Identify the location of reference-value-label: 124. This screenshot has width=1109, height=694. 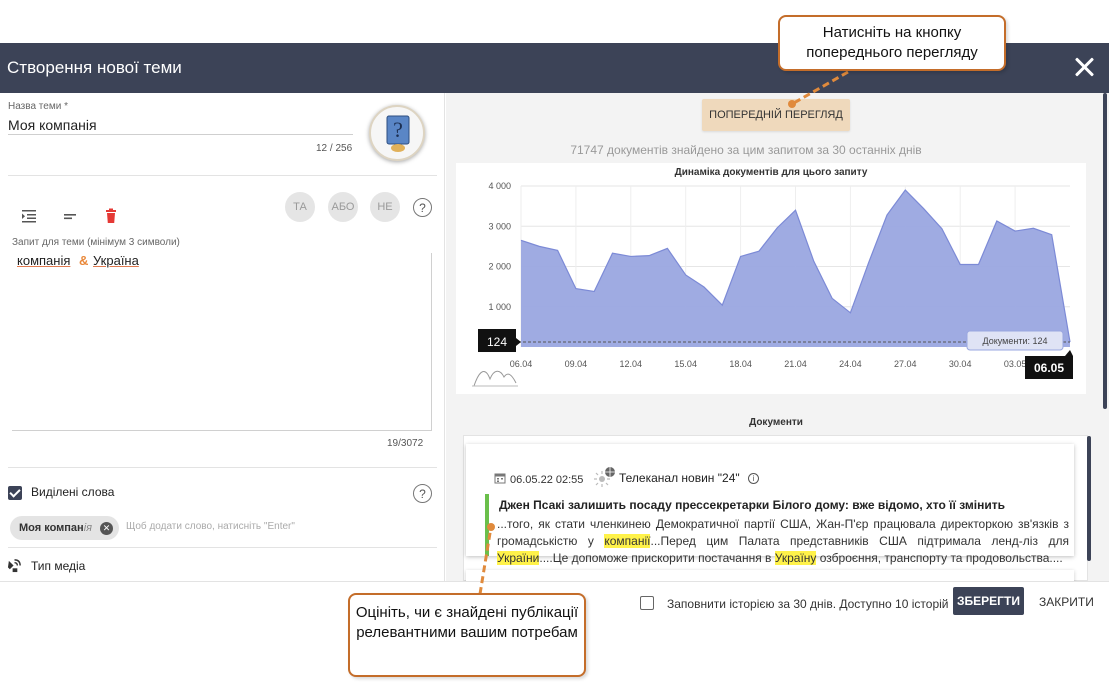
(497, 342).